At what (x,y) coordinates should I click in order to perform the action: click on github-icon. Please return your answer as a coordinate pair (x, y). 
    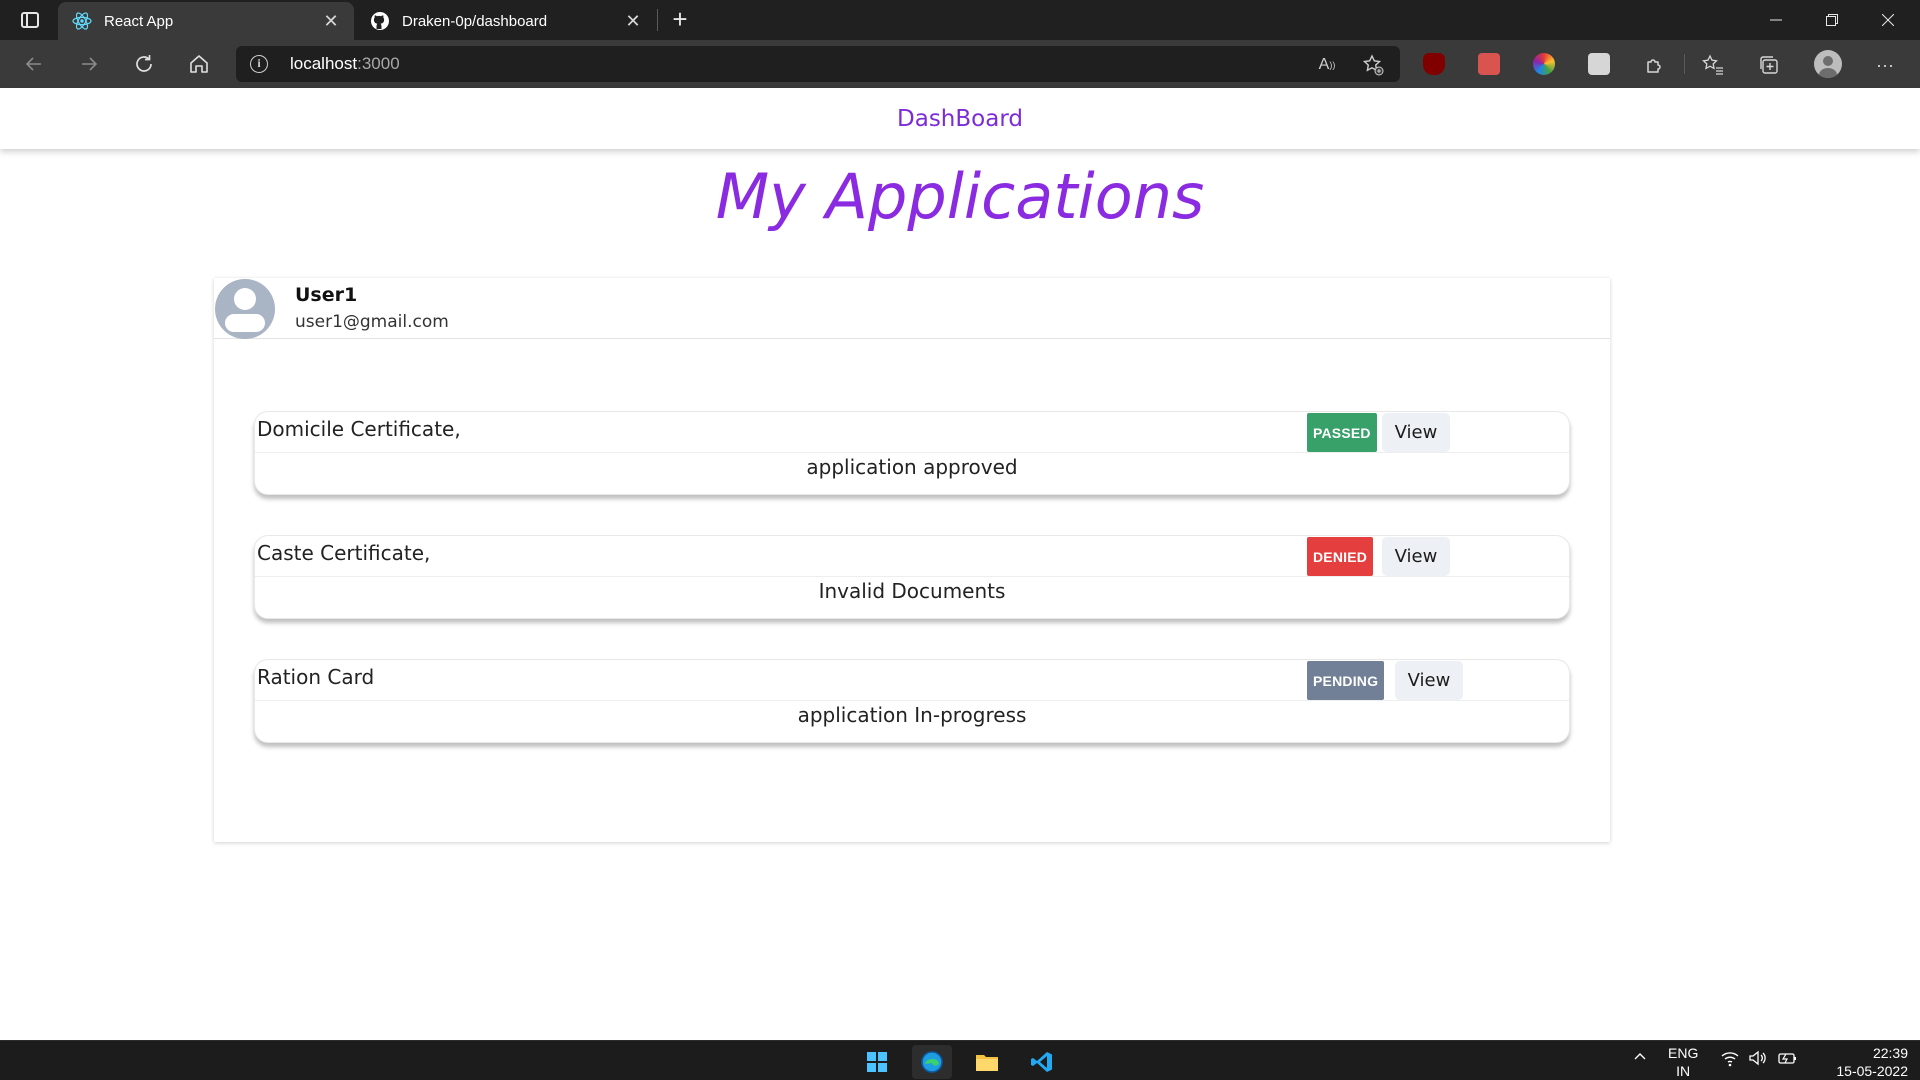
    Looking at the image, I should click on (380, 21).